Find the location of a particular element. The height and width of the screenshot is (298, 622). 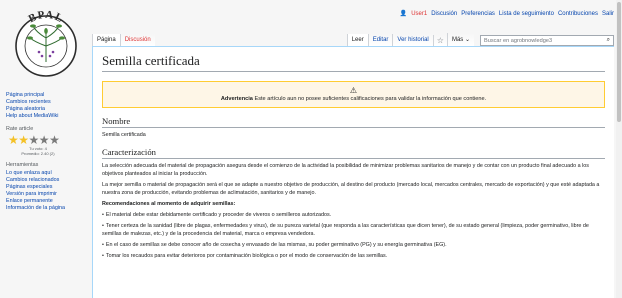

tools-heading: Herramientas is located at coordinates (22, 165).